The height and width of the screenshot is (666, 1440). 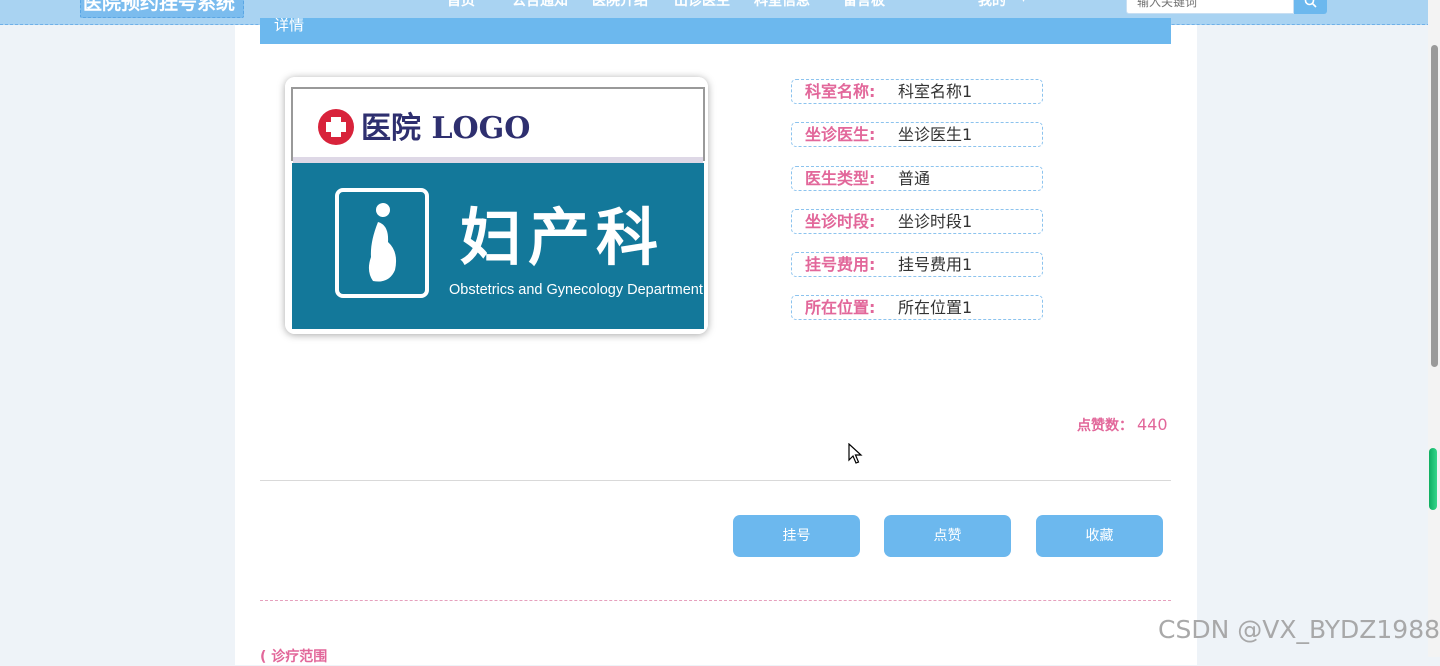 What do you see at coordinates (840, 221) in the screenshot?
I see `field-label: 坐诊时段:` at bounding box center [840, 221].